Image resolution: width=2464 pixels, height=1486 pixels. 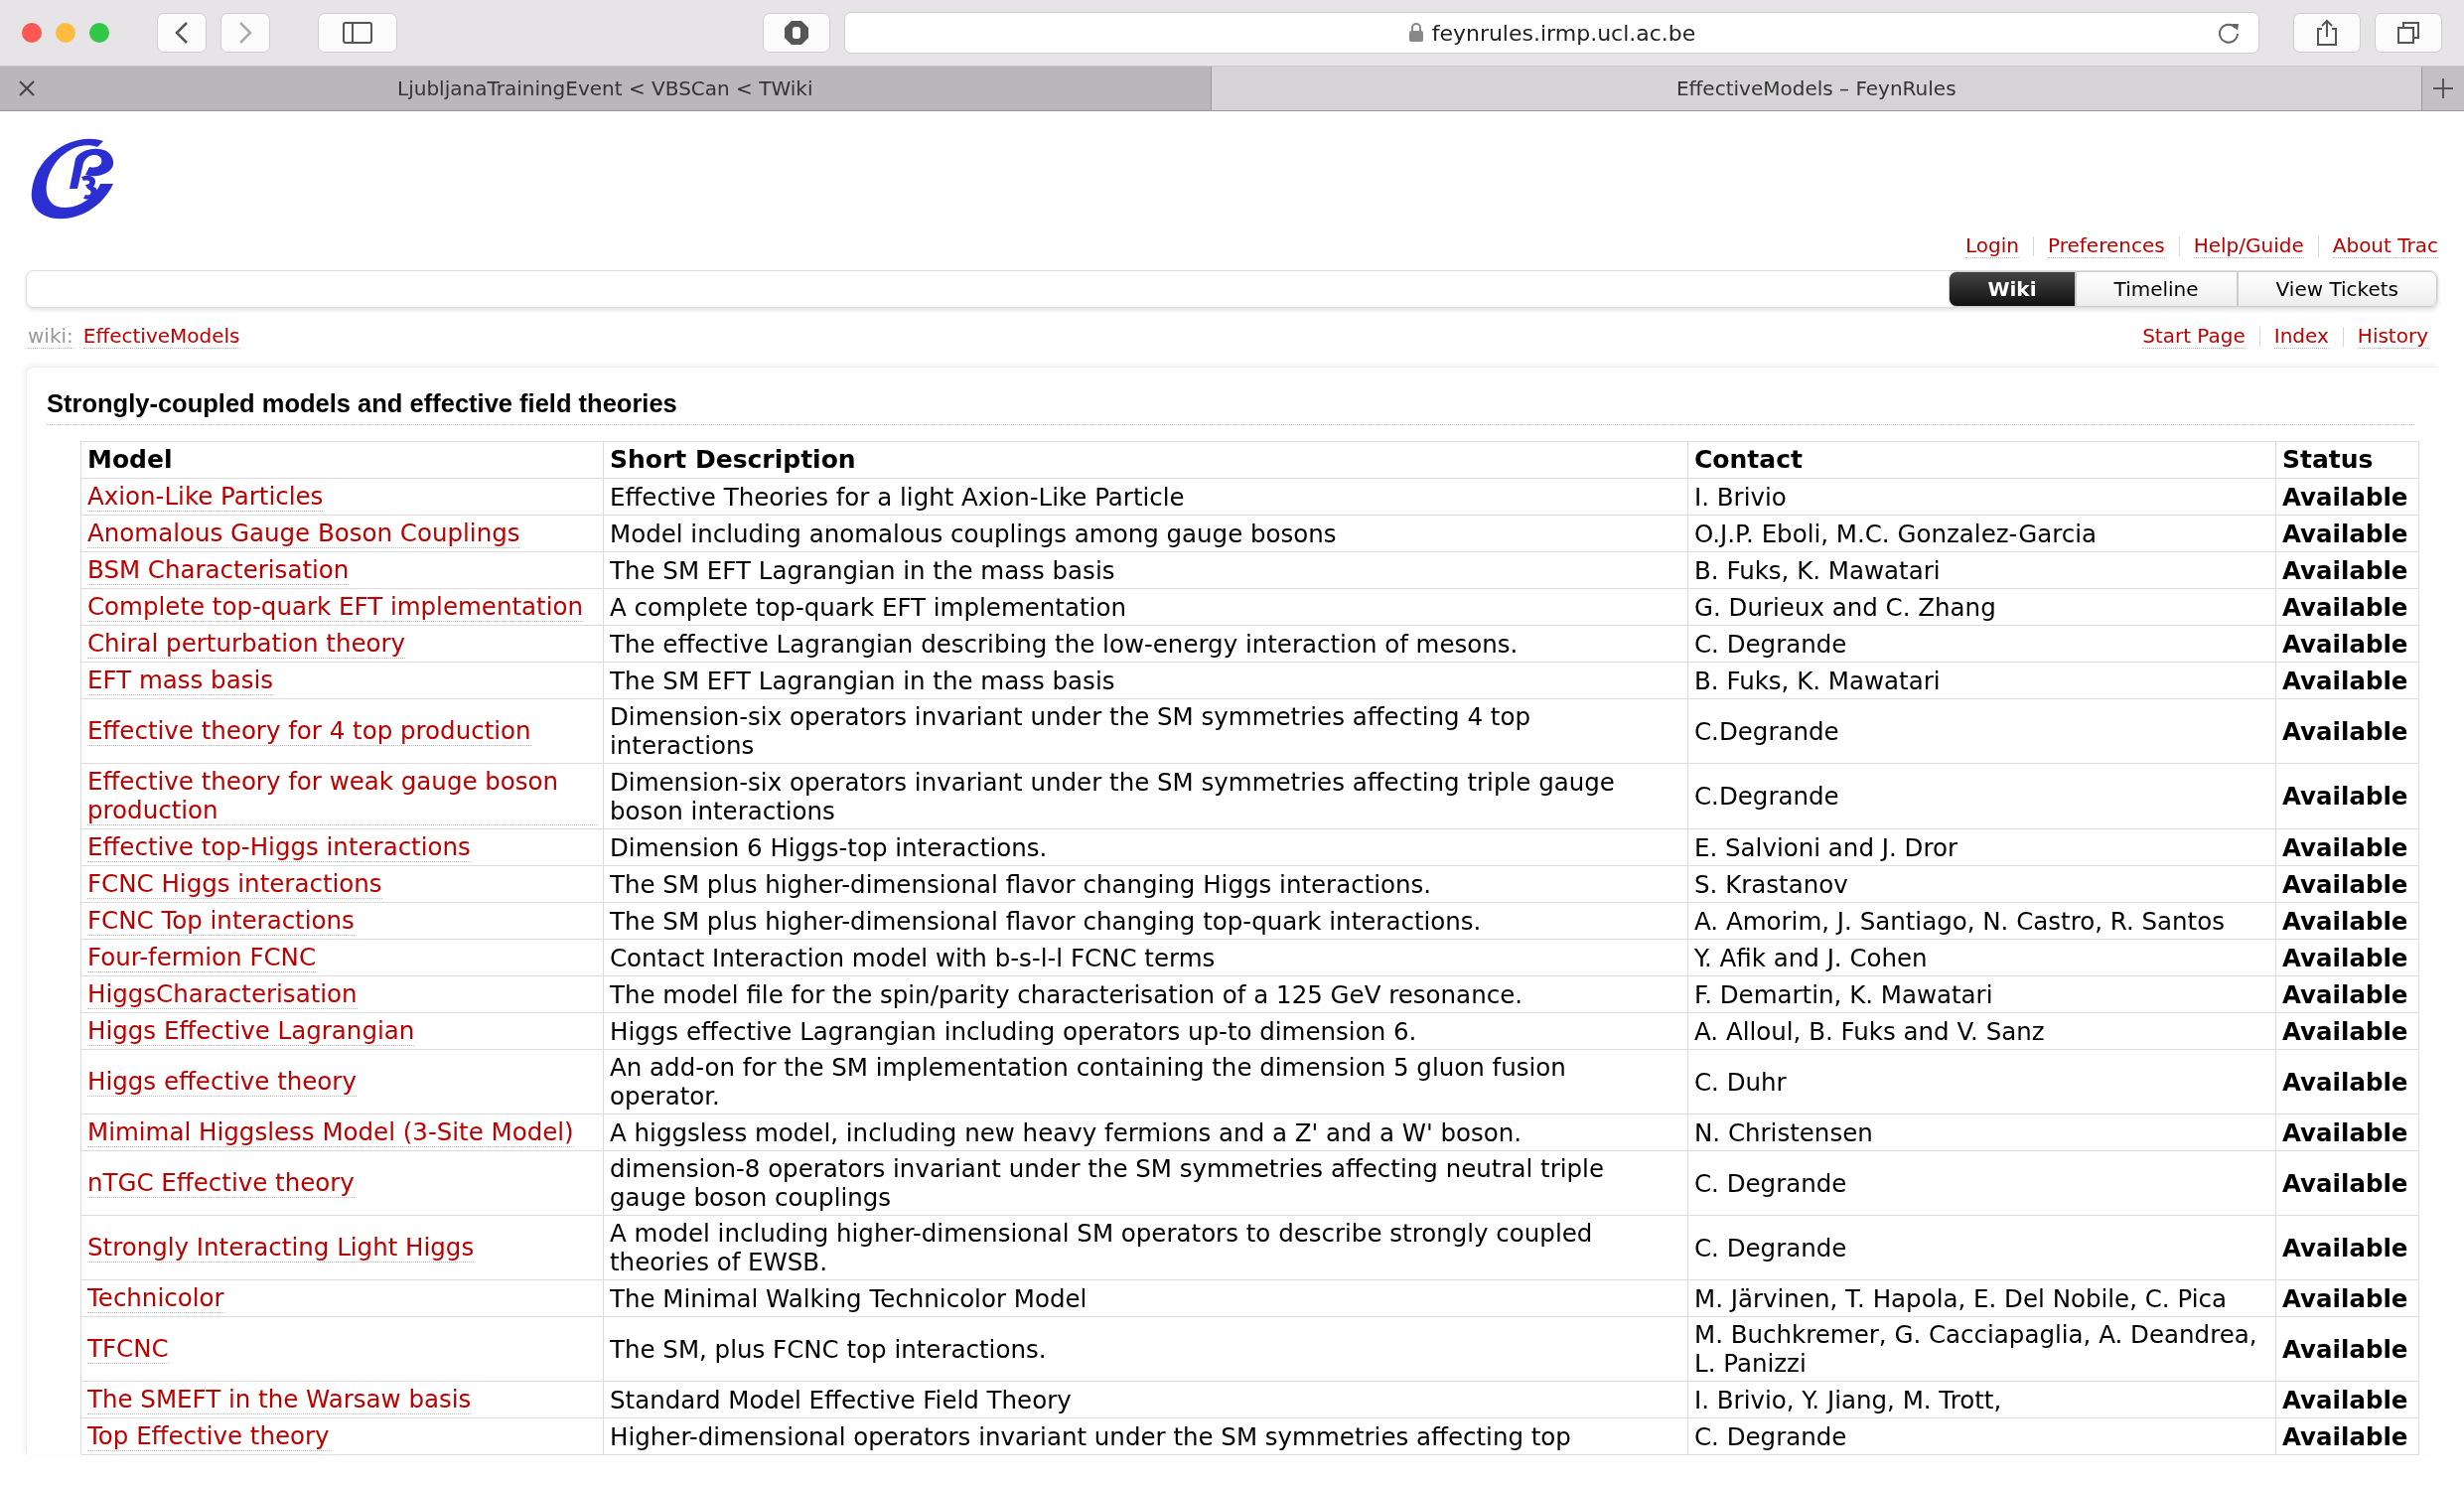 What do you see at coordinates (279, 847) in the screenshot?
I see `model-link: Effective top-Higgs interactions` at bounding box center [279, 847].